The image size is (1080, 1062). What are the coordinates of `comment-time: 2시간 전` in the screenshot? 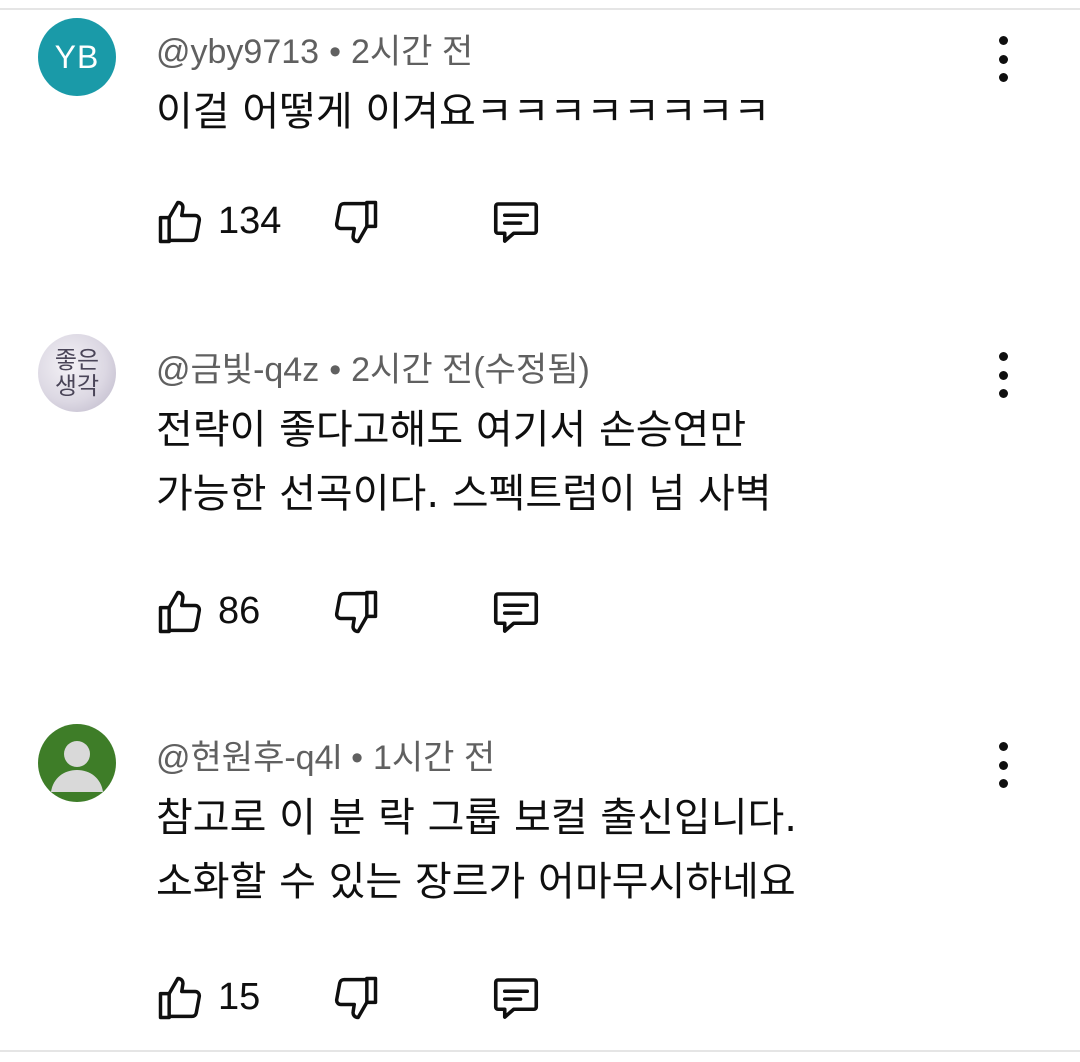 It's located at (412, 52).